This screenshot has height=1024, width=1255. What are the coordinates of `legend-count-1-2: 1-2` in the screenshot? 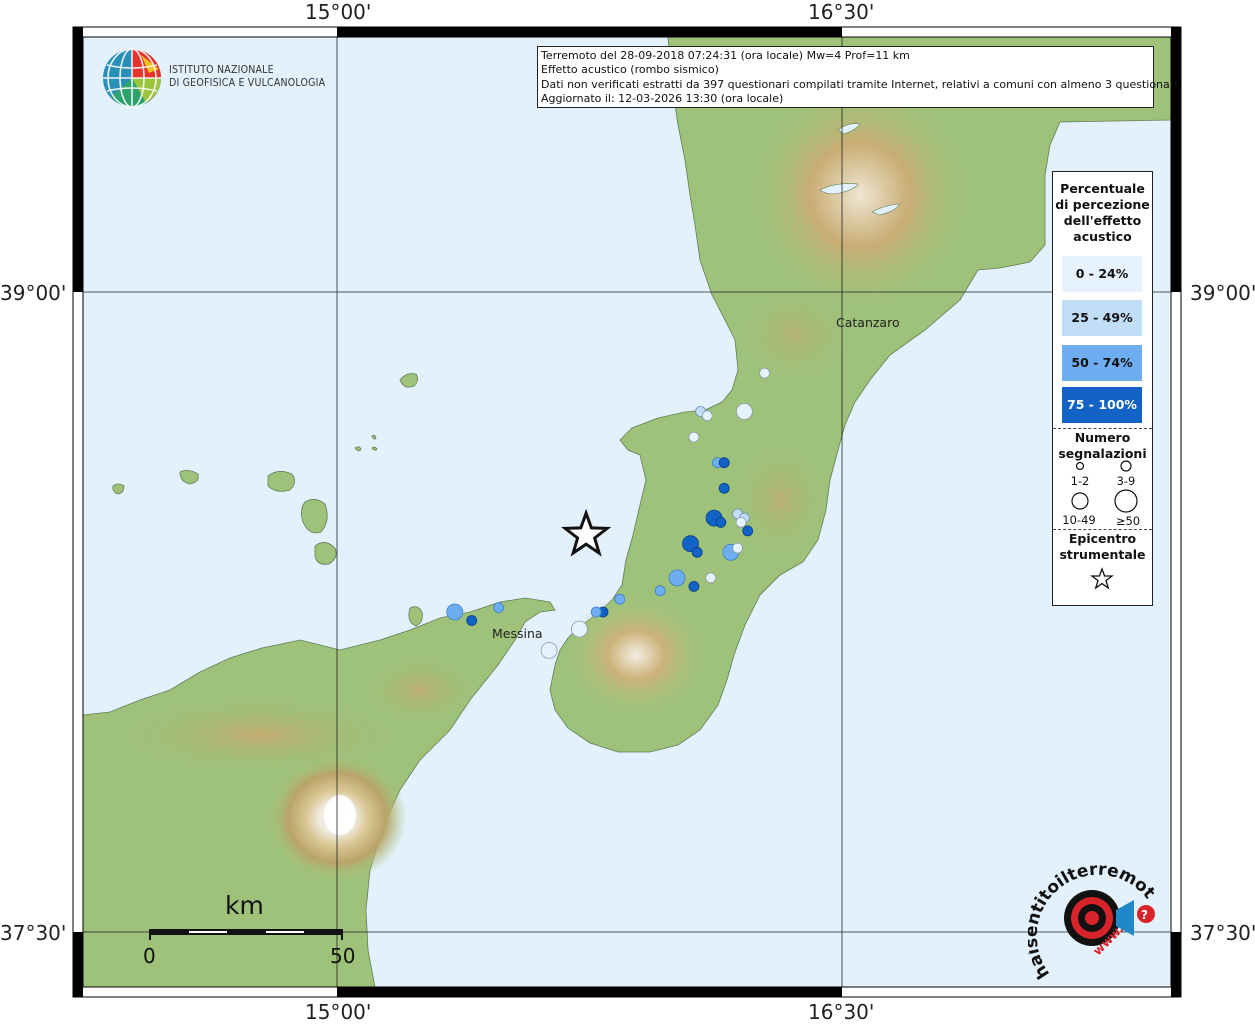 It's located at (1080, 481).